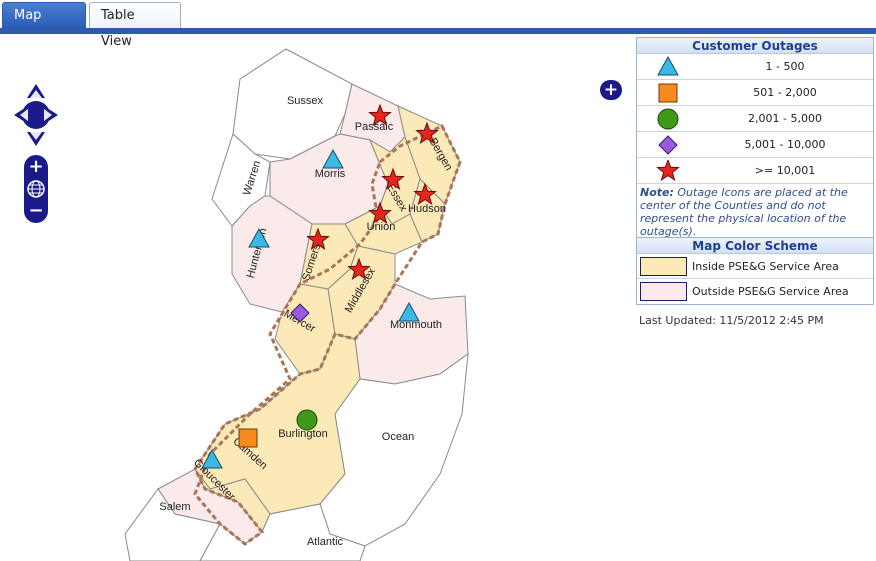 Image resolution: width=876 pixels, height=561 pixels. I want to click on zoom-control: + −, so click(36, 189).